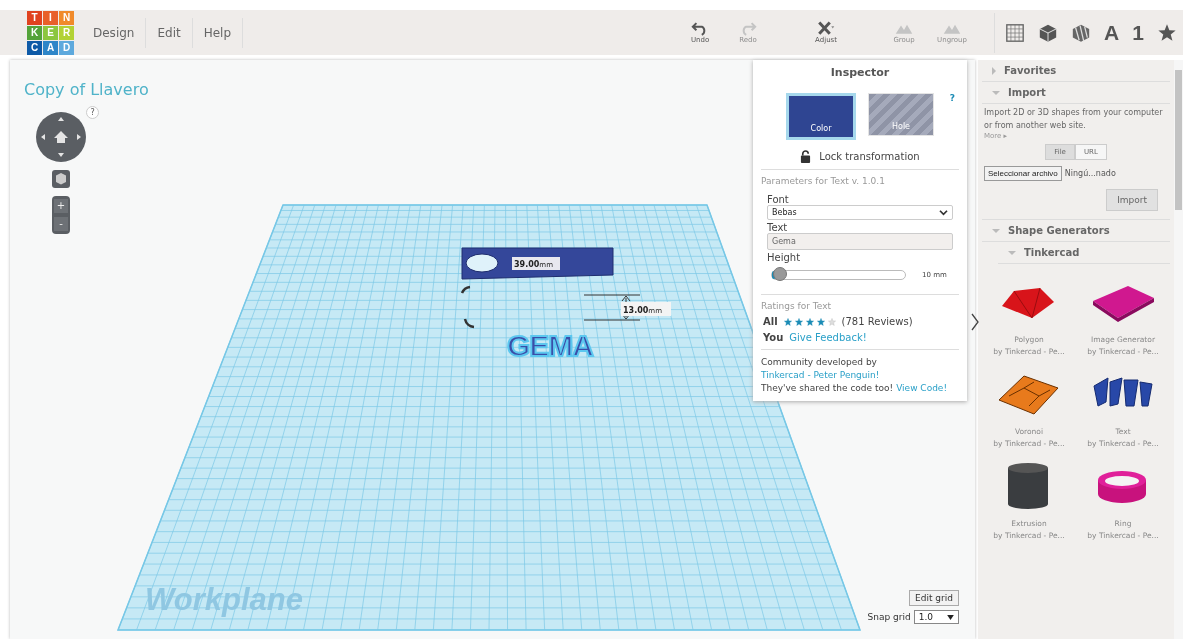  What do you see at coordinates (826, 28) in the screenshot?
I see `ruler-pencil-icon` at bounding box center [826, 28].